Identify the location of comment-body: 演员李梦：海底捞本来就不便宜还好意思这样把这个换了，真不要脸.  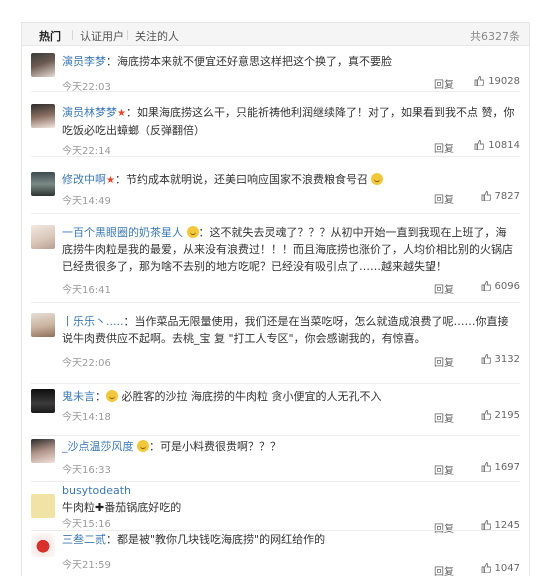
(227, 61).